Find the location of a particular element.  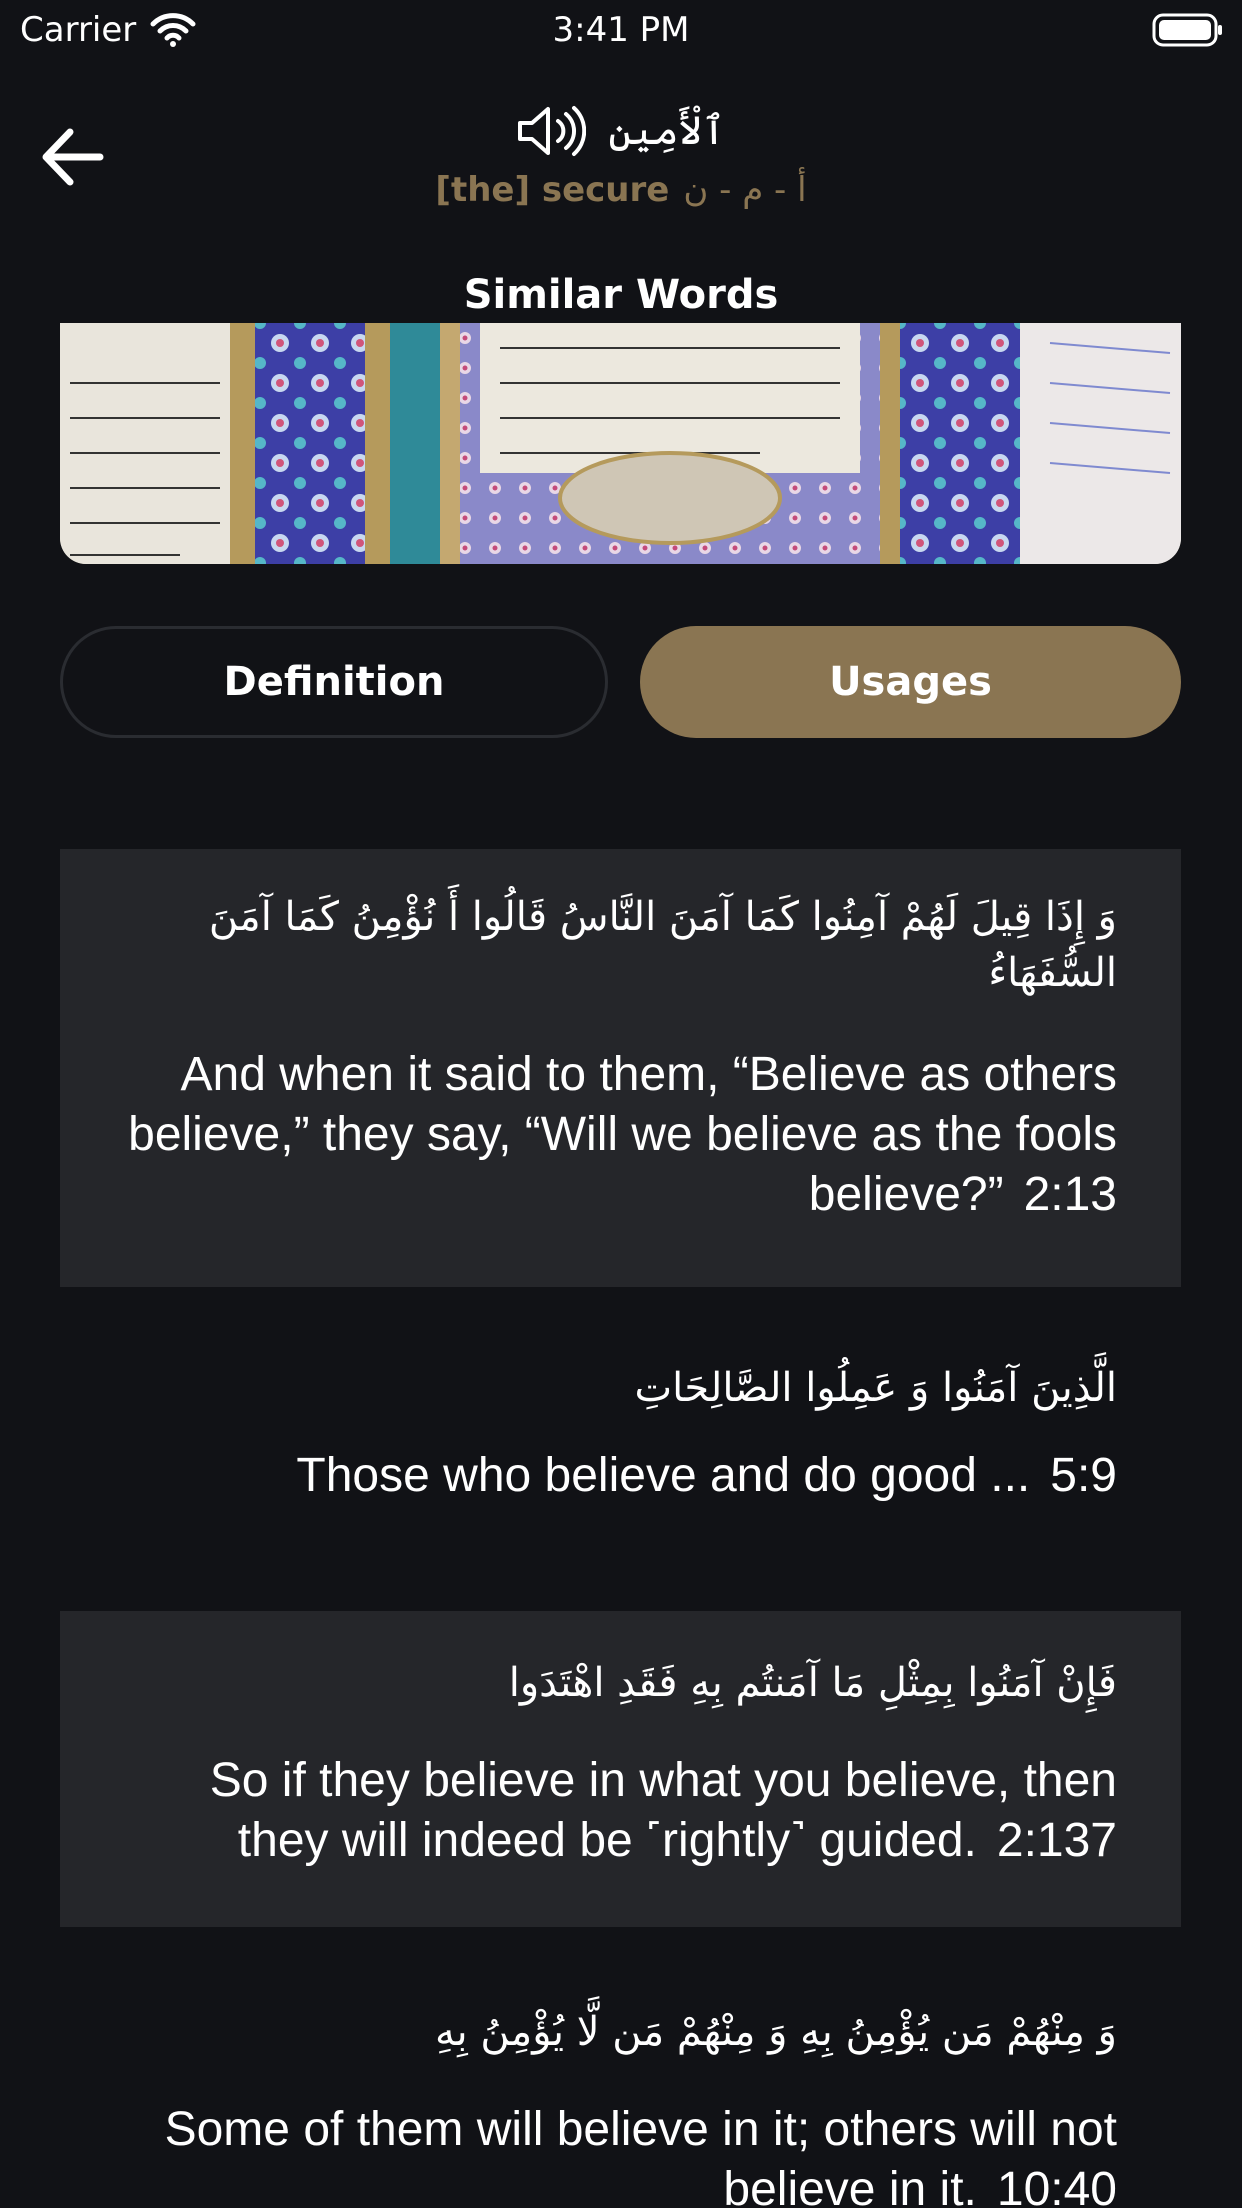

word-header: ٱلْأَمِين is located at coordinates (621, 131).